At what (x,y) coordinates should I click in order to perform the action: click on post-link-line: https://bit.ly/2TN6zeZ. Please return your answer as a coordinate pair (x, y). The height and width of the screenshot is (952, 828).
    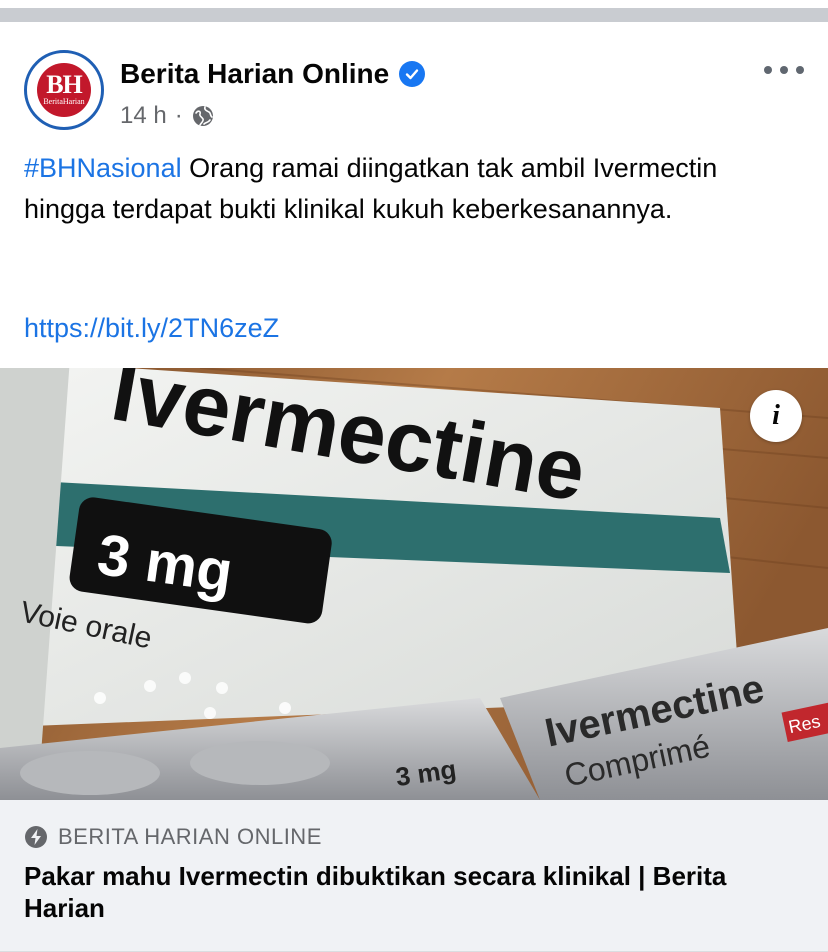
    Looking at the image, I should click on (151, 328).